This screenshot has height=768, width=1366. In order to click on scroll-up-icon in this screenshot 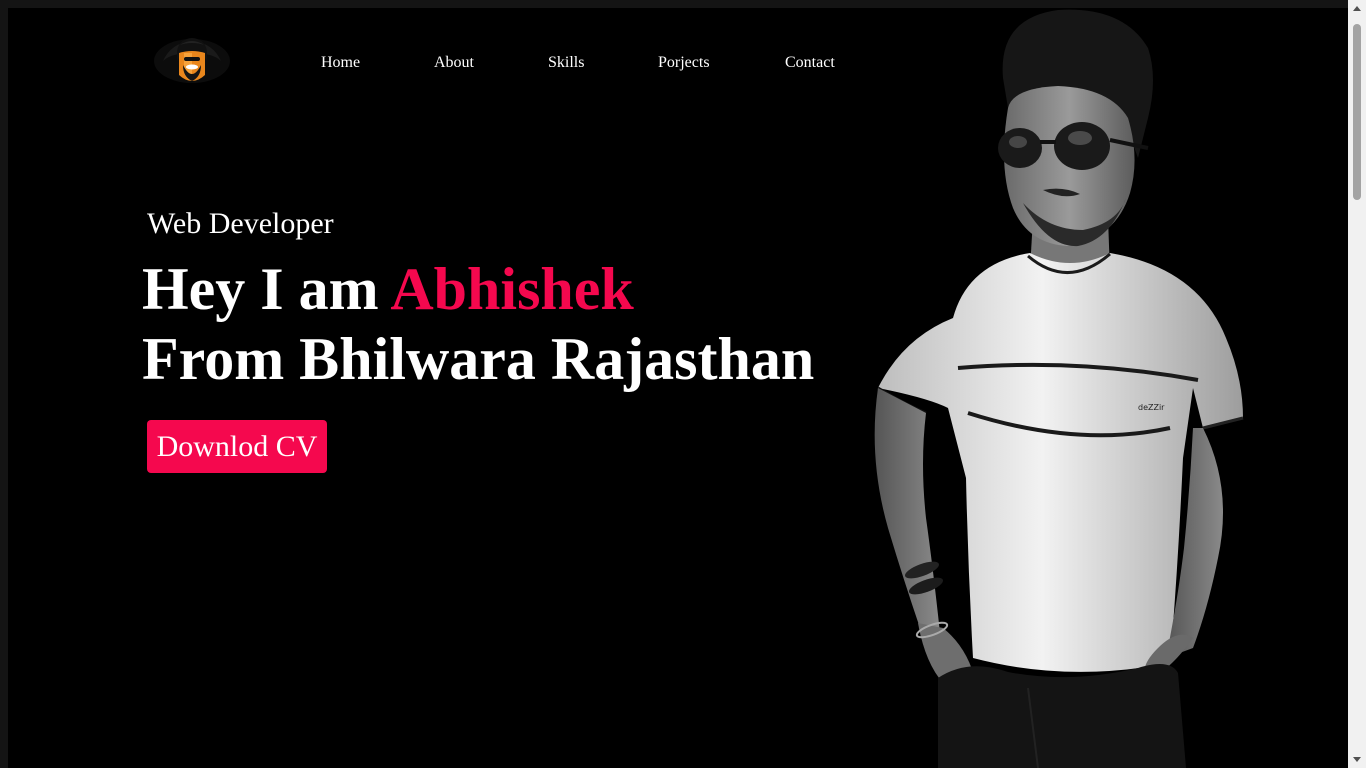, I will do `click(1357, 8)`.